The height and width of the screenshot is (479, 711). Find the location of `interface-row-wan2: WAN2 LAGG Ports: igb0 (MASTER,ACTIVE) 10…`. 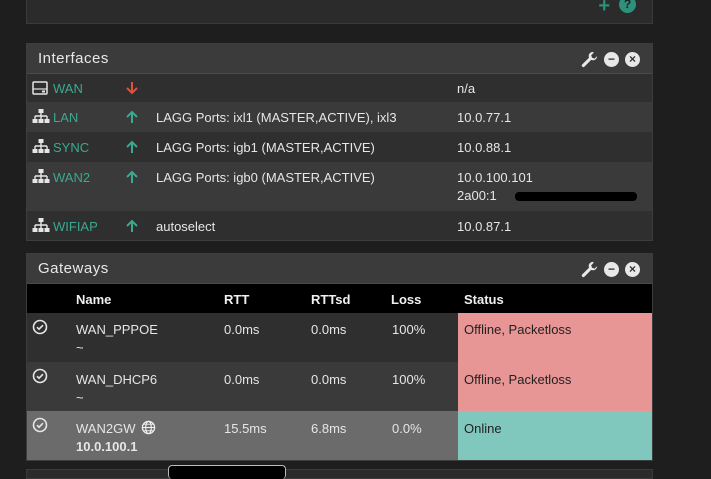

interface-row-wan2: WAN2 LAGG Ports: igb0 (MASTER,ACTIVE) 10… is located at coordinates (339, 186).